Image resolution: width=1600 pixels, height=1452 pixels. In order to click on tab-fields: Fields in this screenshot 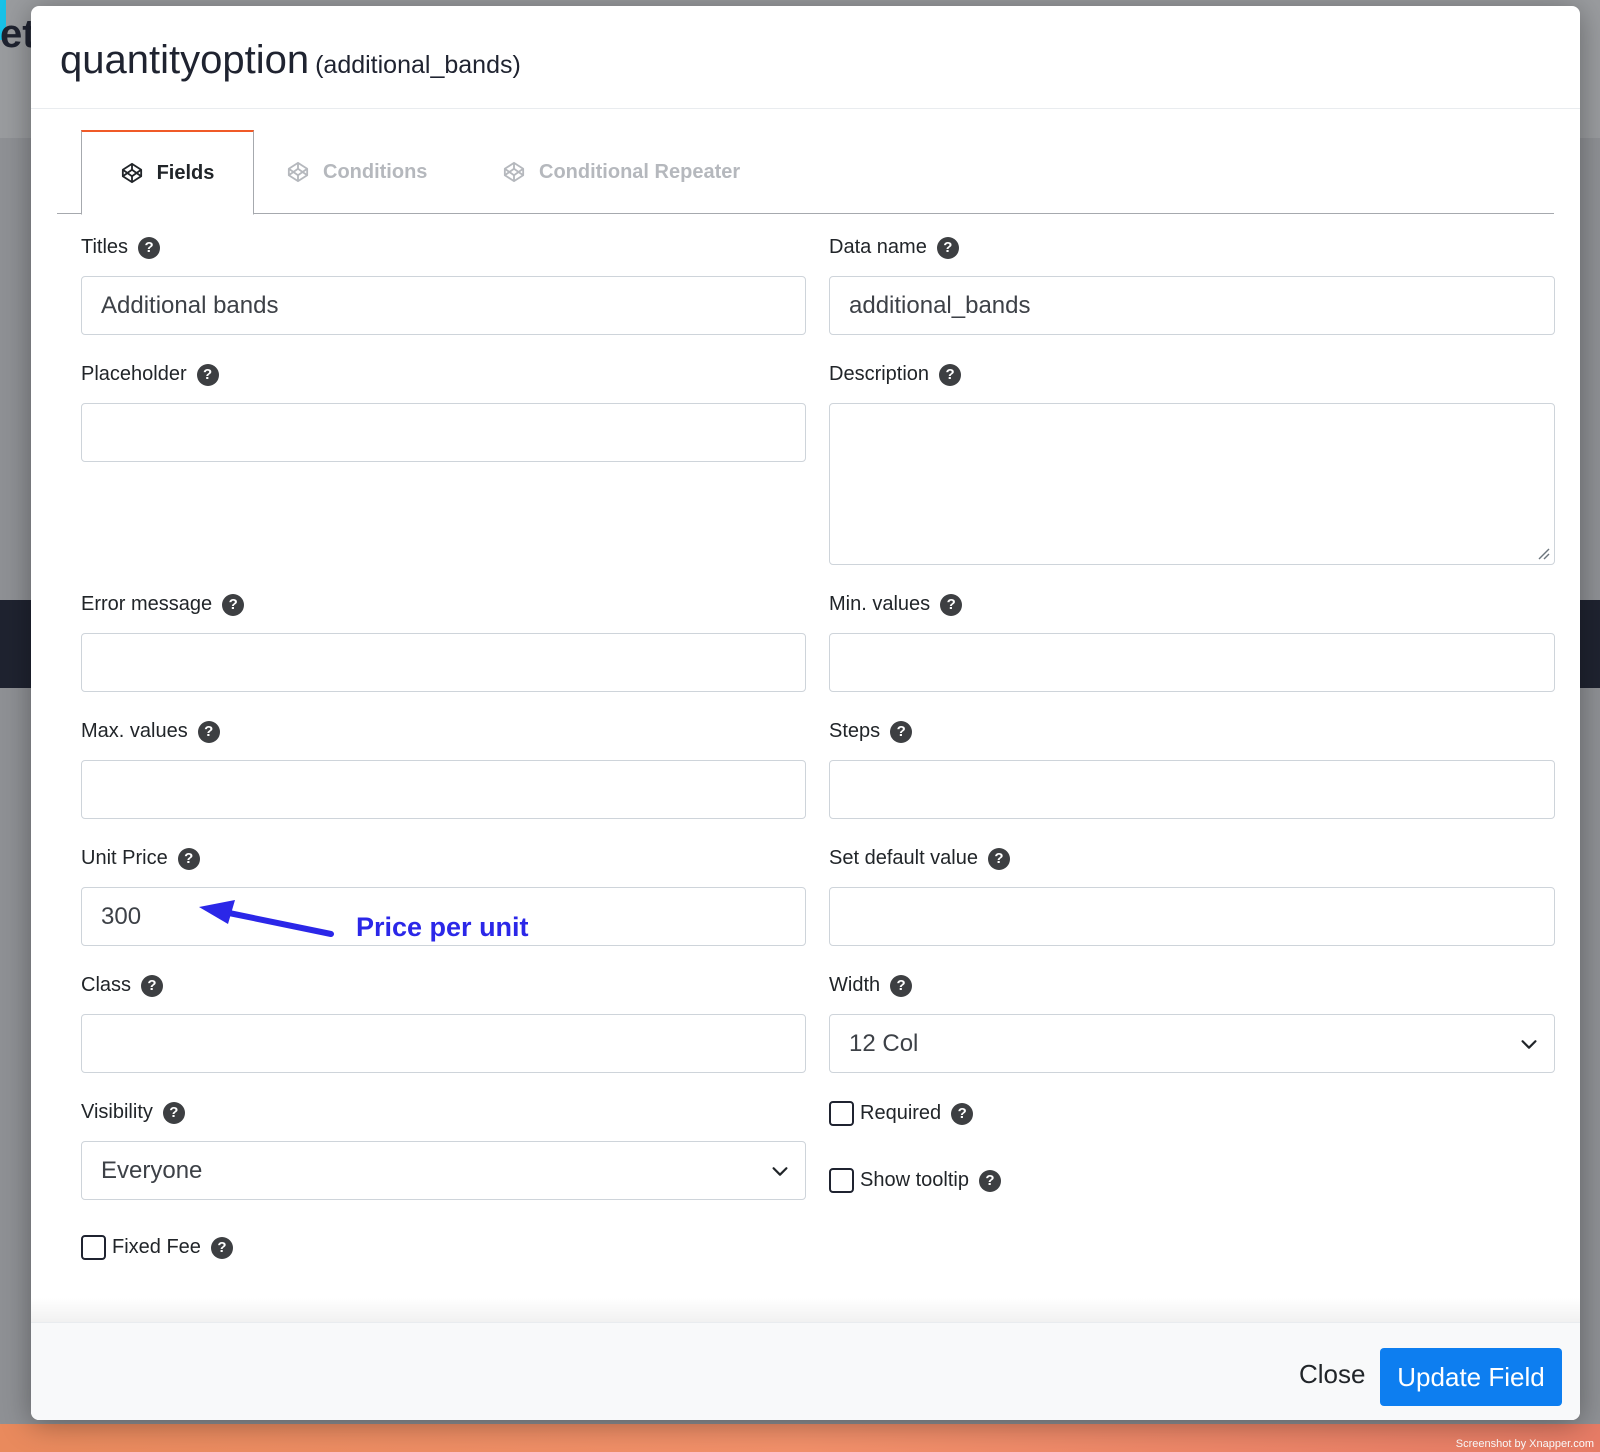, I will do `click(167, 172)`.